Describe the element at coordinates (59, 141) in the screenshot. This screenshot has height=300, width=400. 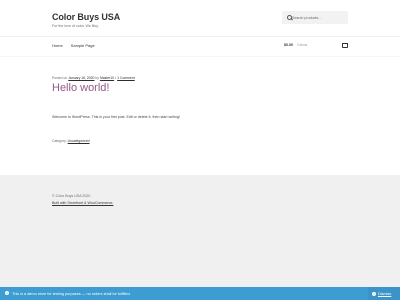
I see `category-label: Category:` at that location.